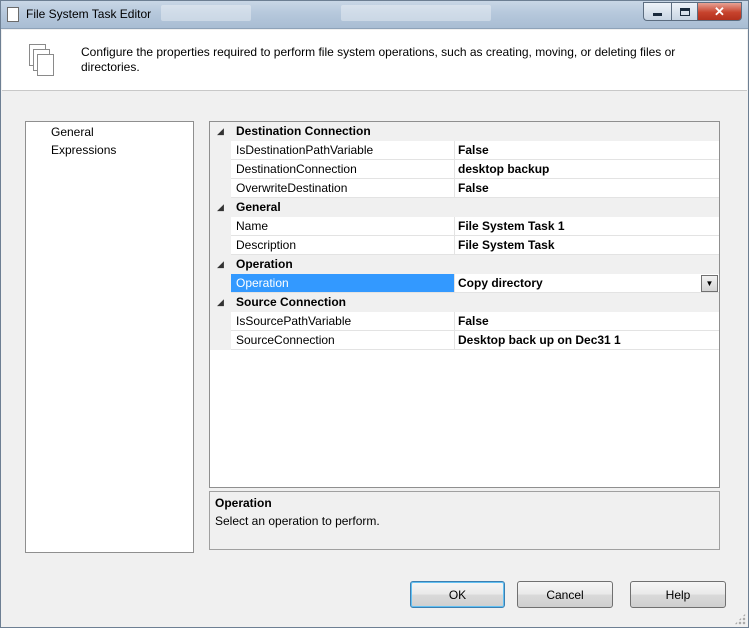  What do you see at coordinates (303, 131) in the screenshot?
I see `category-label: Destination Connection` at bounding box center [303, 131].